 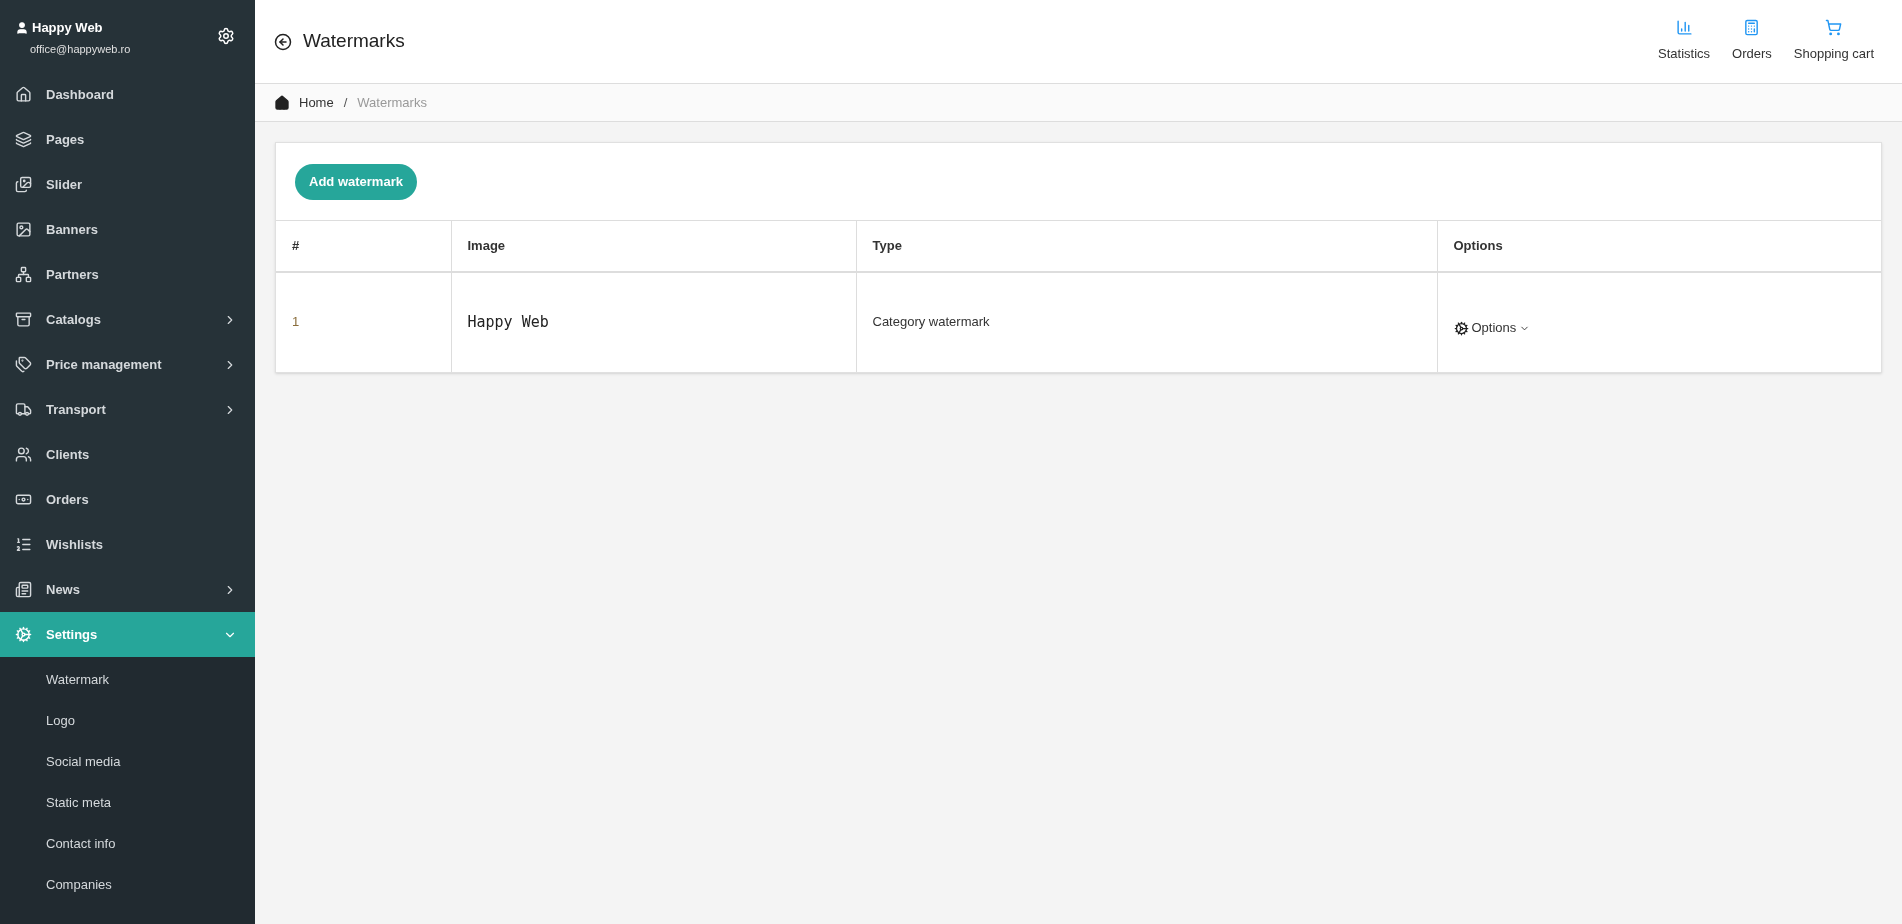 What do you see at coordinates (23, 319) in the screenshot?
I see `archive-icon` at bounding box center [23, 319].